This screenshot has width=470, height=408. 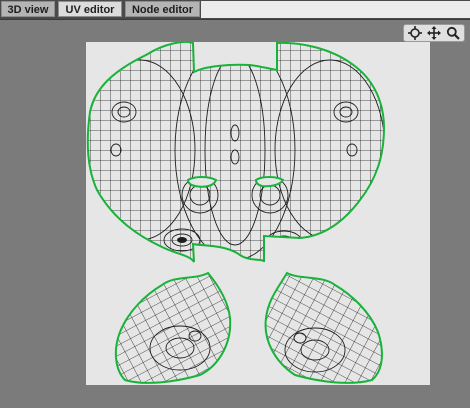 What do you see at coordinates (170, 322) in the screenshot?
I see `uv-island-left` at bounding box center [170, 322].